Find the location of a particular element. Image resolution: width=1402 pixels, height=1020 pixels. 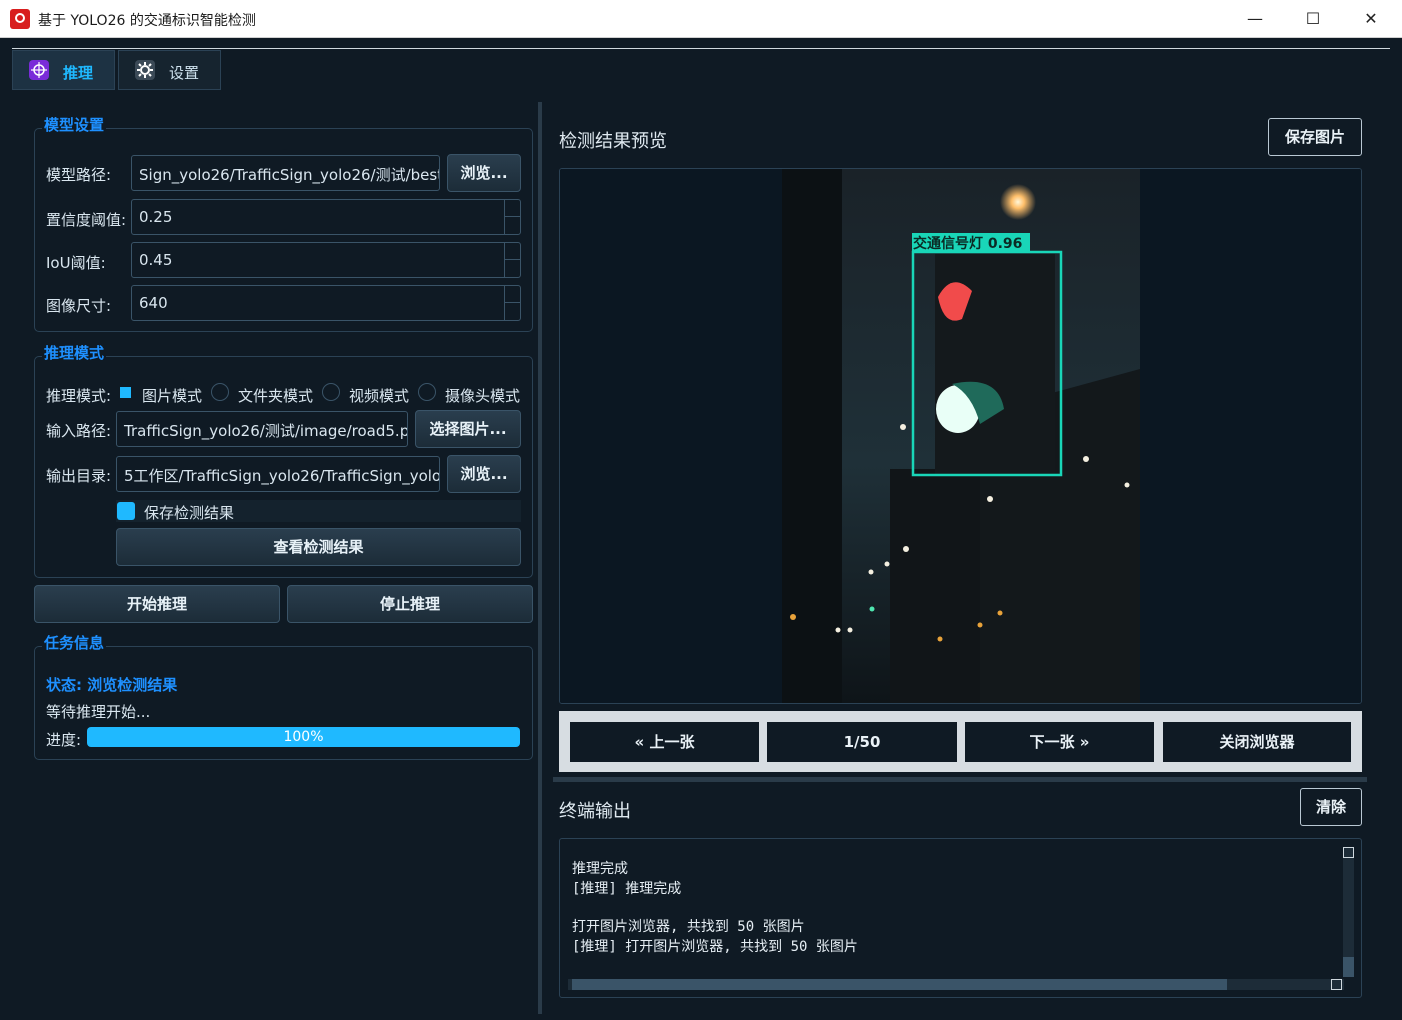

maximize-button: ☐ is located at coordinates (1313, 19).